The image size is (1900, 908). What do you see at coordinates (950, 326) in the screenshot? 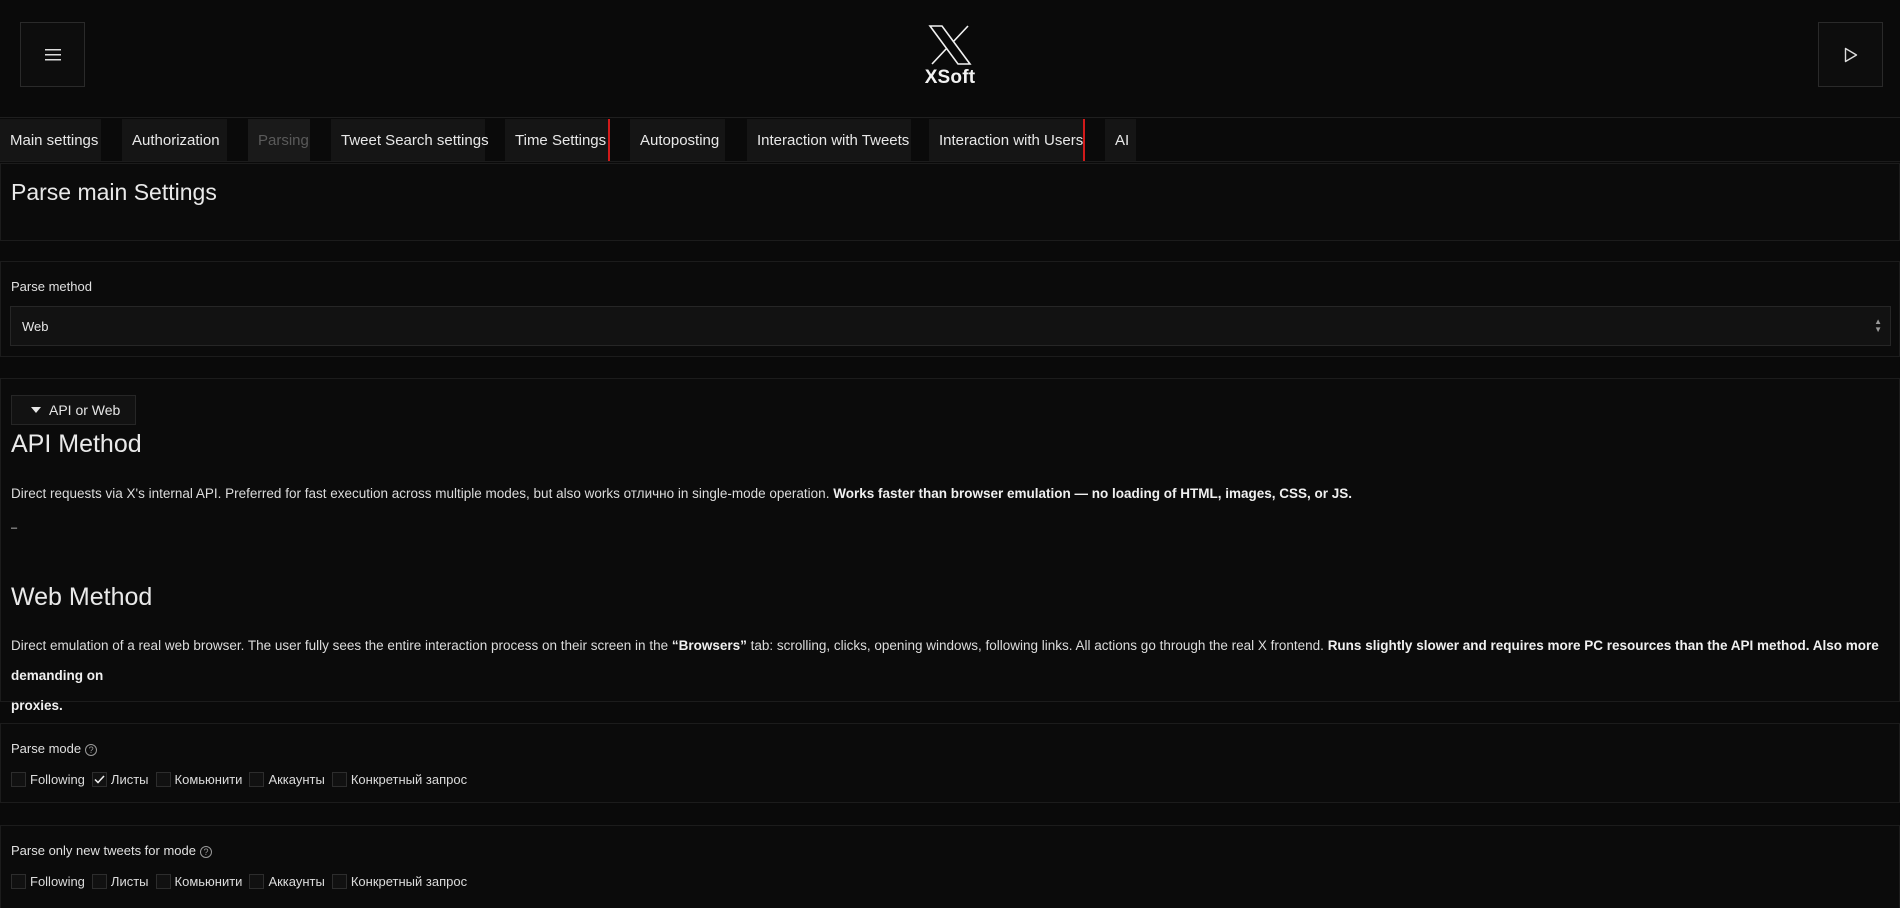
I see `parse-method-select: Web ▲ ▼` at bounding box center [950, 326].